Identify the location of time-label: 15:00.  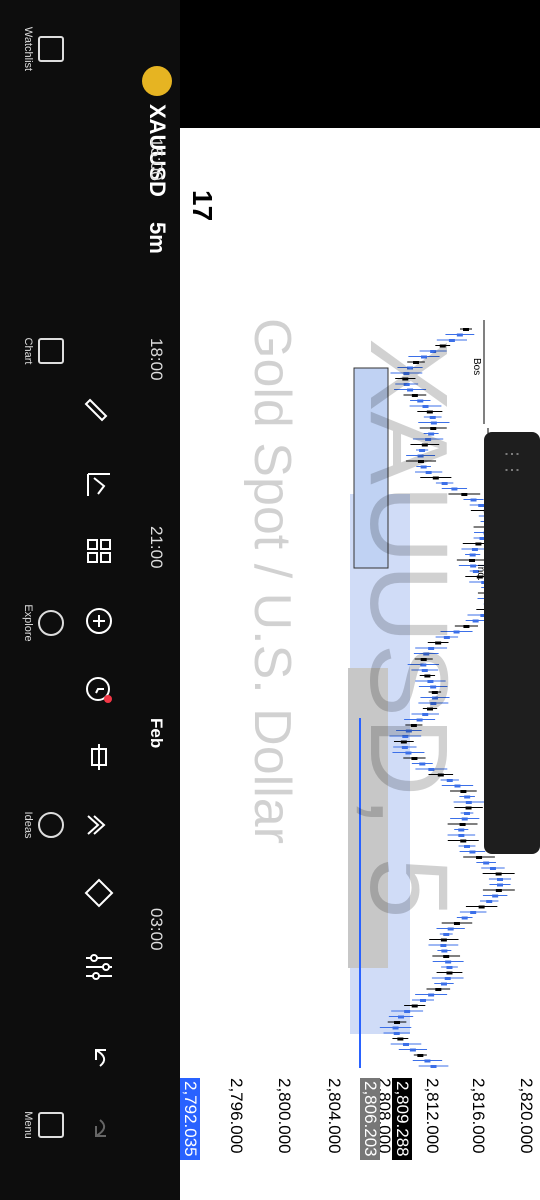
(156, 159).